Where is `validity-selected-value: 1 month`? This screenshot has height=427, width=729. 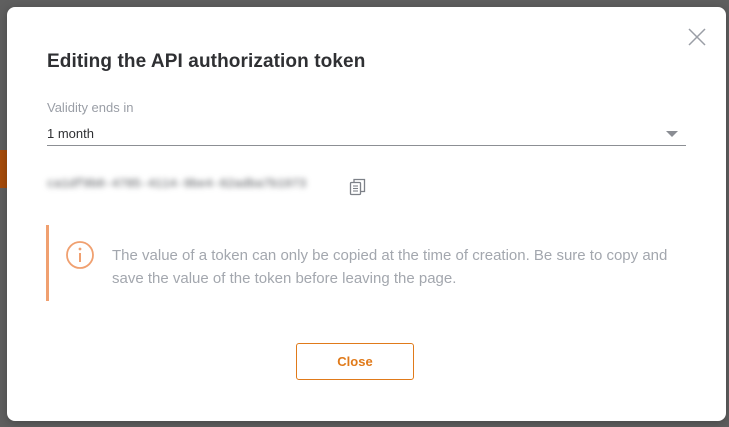 validity-selected-value: 1 month is located at coordinates (70, 133).